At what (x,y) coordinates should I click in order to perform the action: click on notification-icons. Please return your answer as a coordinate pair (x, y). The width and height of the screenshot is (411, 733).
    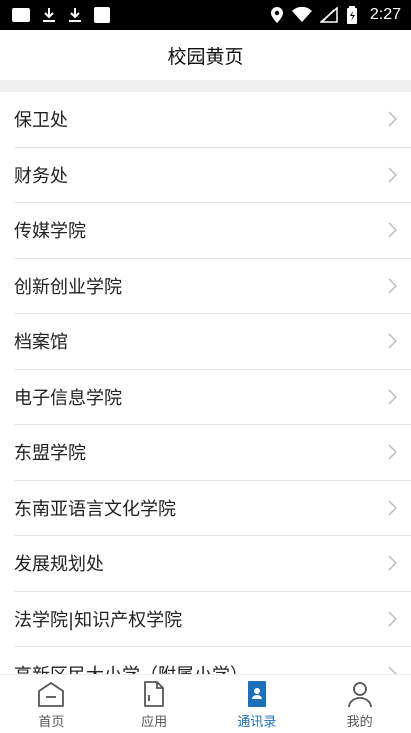
    Looking at the image, I should click on (61, 15).